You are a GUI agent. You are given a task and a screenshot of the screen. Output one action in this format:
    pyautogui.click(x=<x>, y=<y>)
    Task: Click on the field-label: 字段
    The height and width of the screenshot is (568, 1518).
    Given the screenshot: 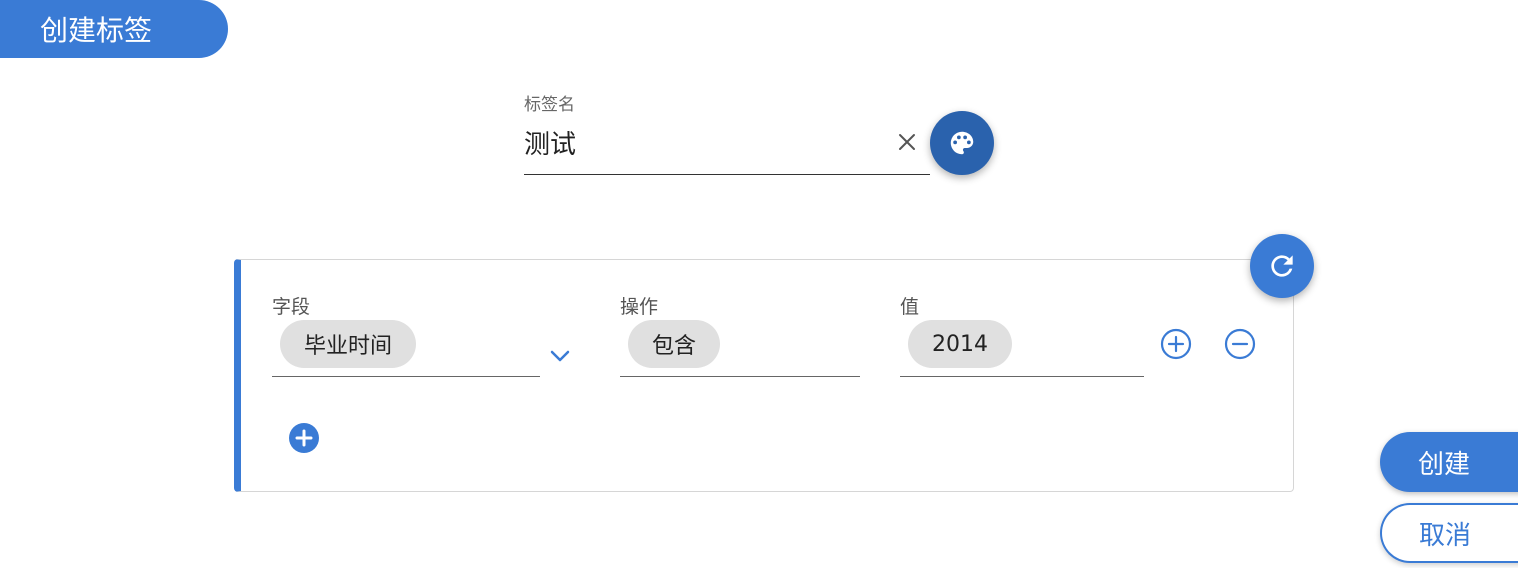 What is the action you would take?
    pyautogui.click(x=291, y=307)
    